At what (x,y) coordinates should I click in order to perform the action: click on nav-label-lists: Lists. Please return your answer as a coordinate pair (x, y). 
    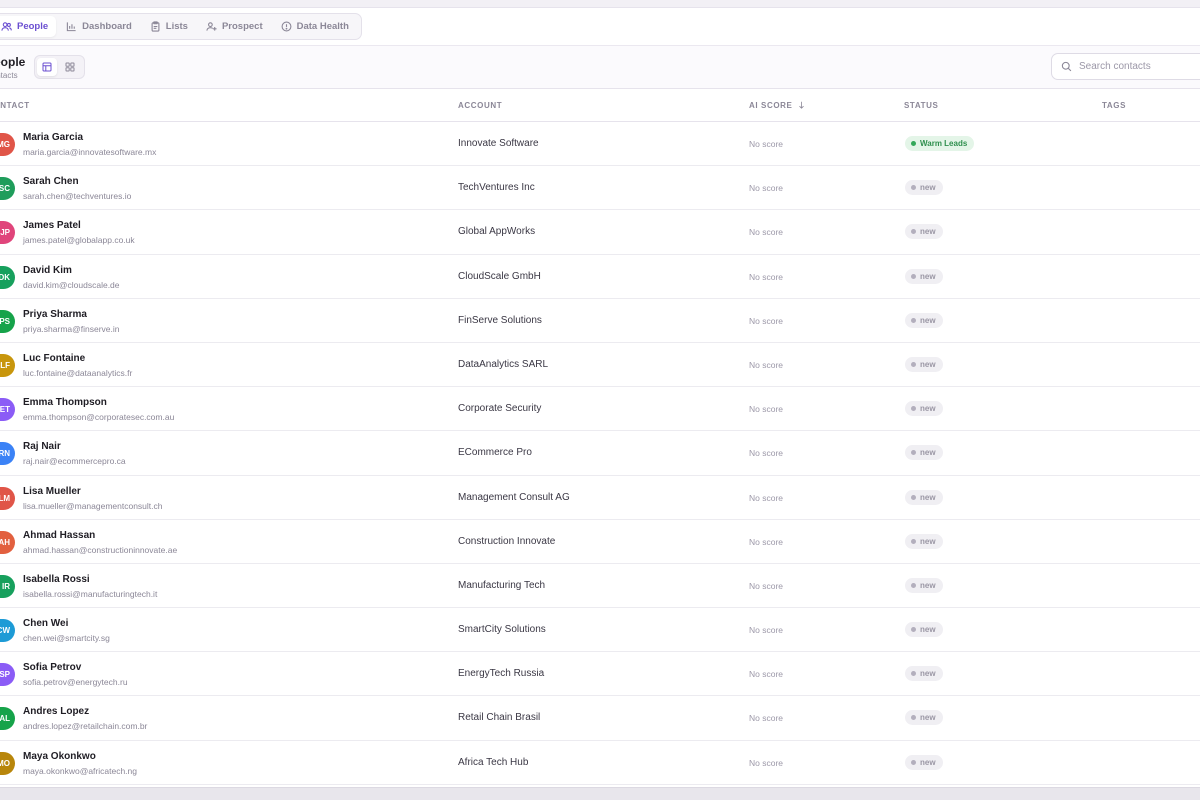
    Looking at the image, I should click on (176, 26).